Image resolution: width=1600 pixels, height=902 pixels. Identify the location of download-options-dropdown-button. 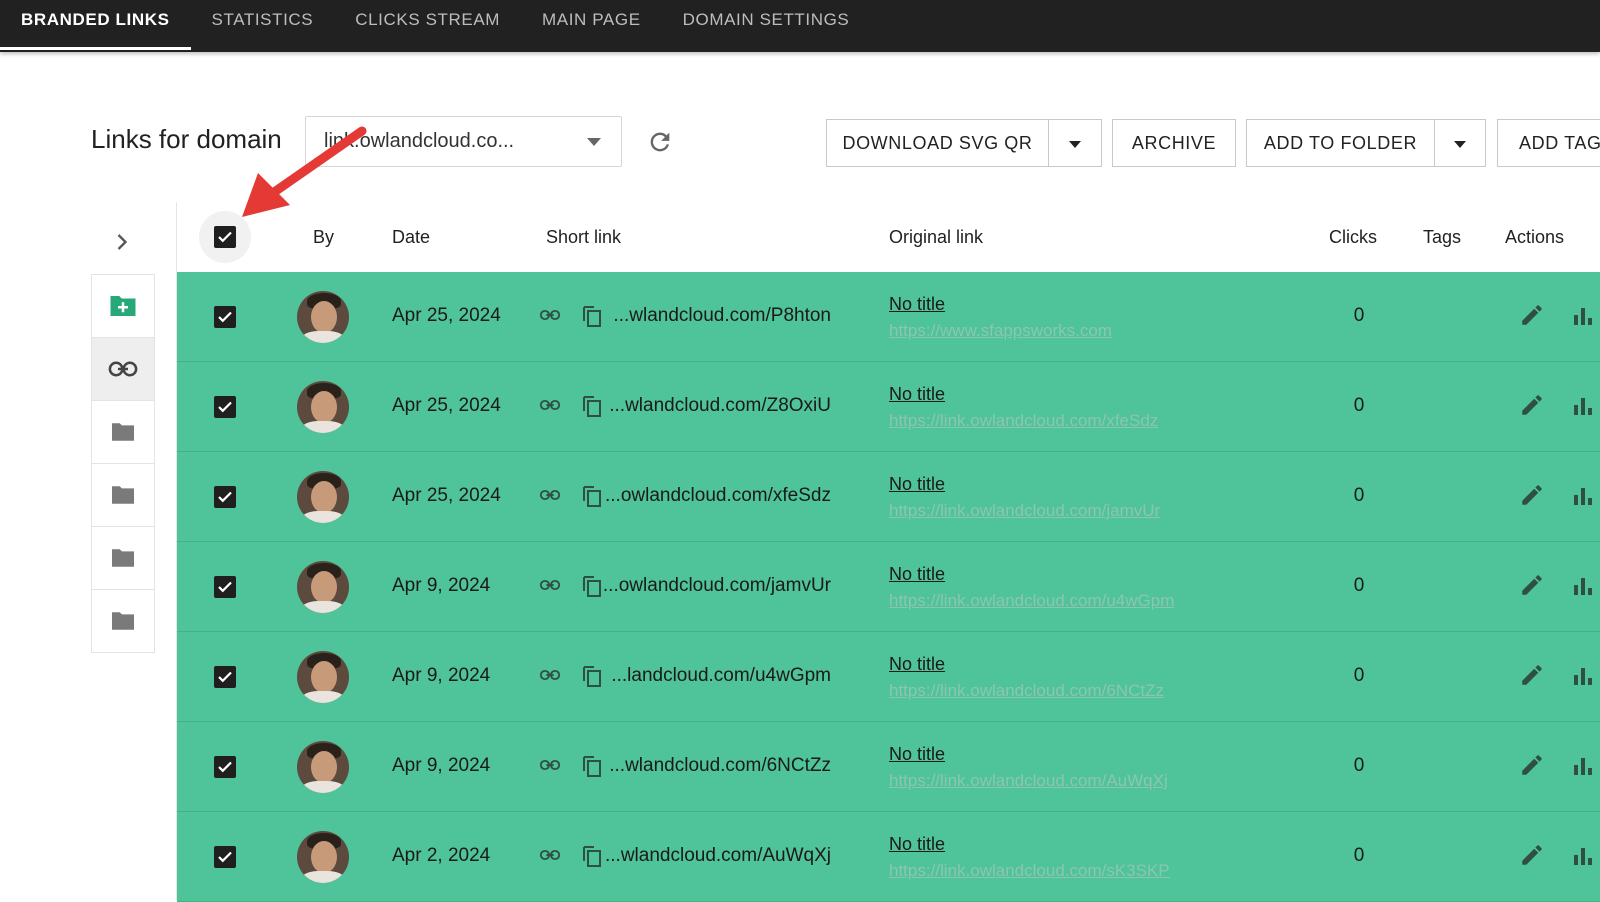
(1075, 143).